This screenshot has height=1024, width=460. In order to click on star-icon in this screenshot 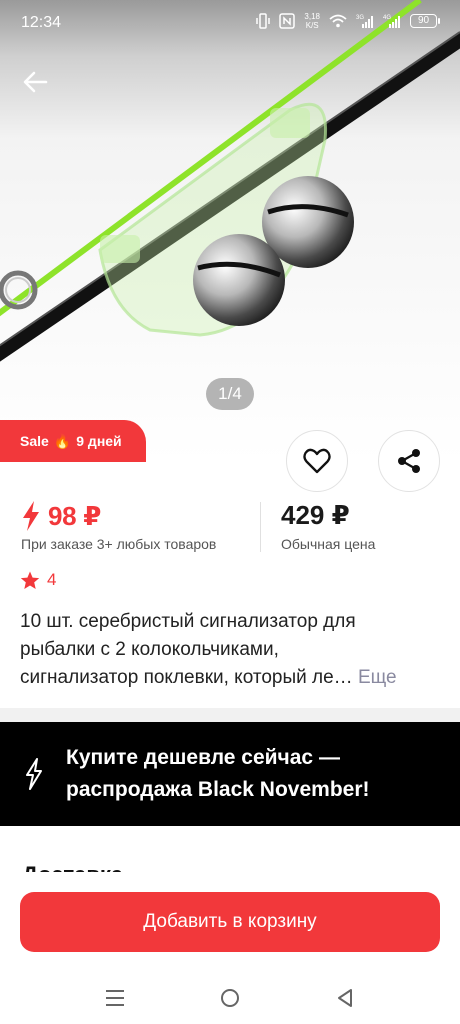, I will do `click(30, 580)`.